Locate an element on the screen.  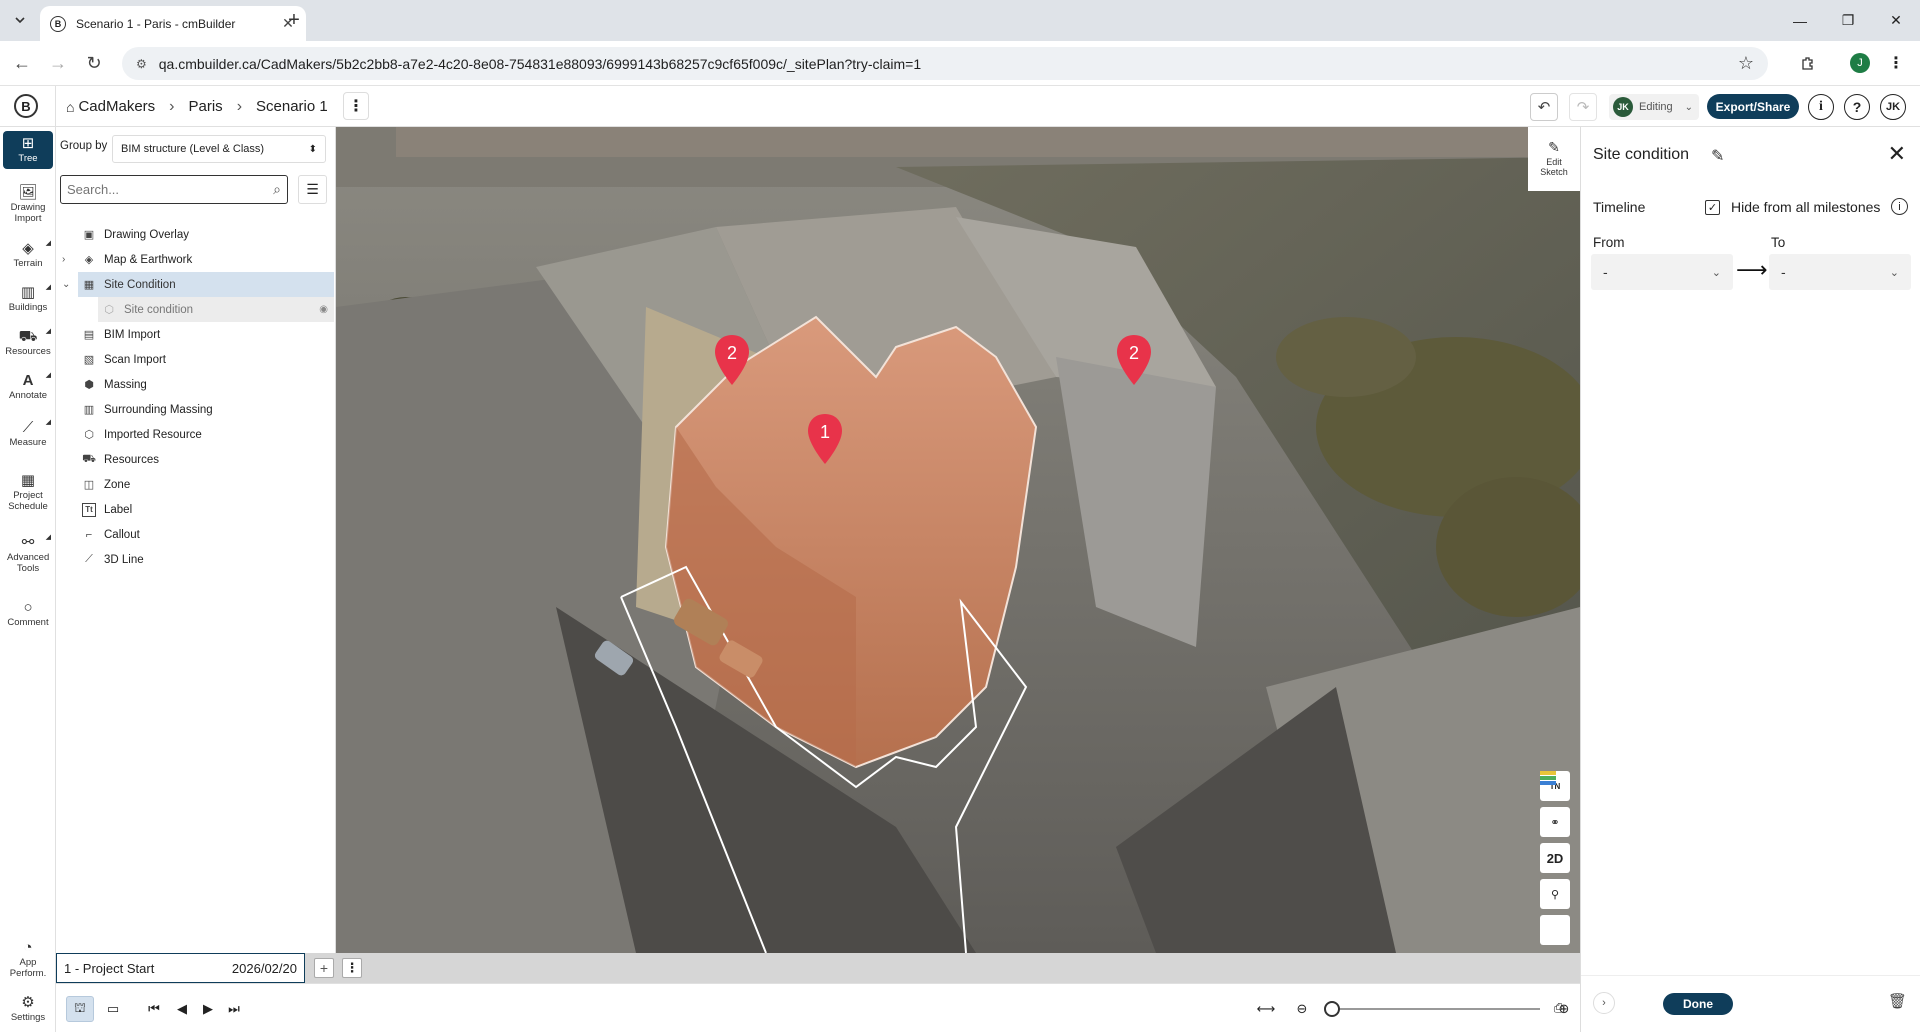
skip-end-icon: ⏭ is located at coordinates (234, 1009).